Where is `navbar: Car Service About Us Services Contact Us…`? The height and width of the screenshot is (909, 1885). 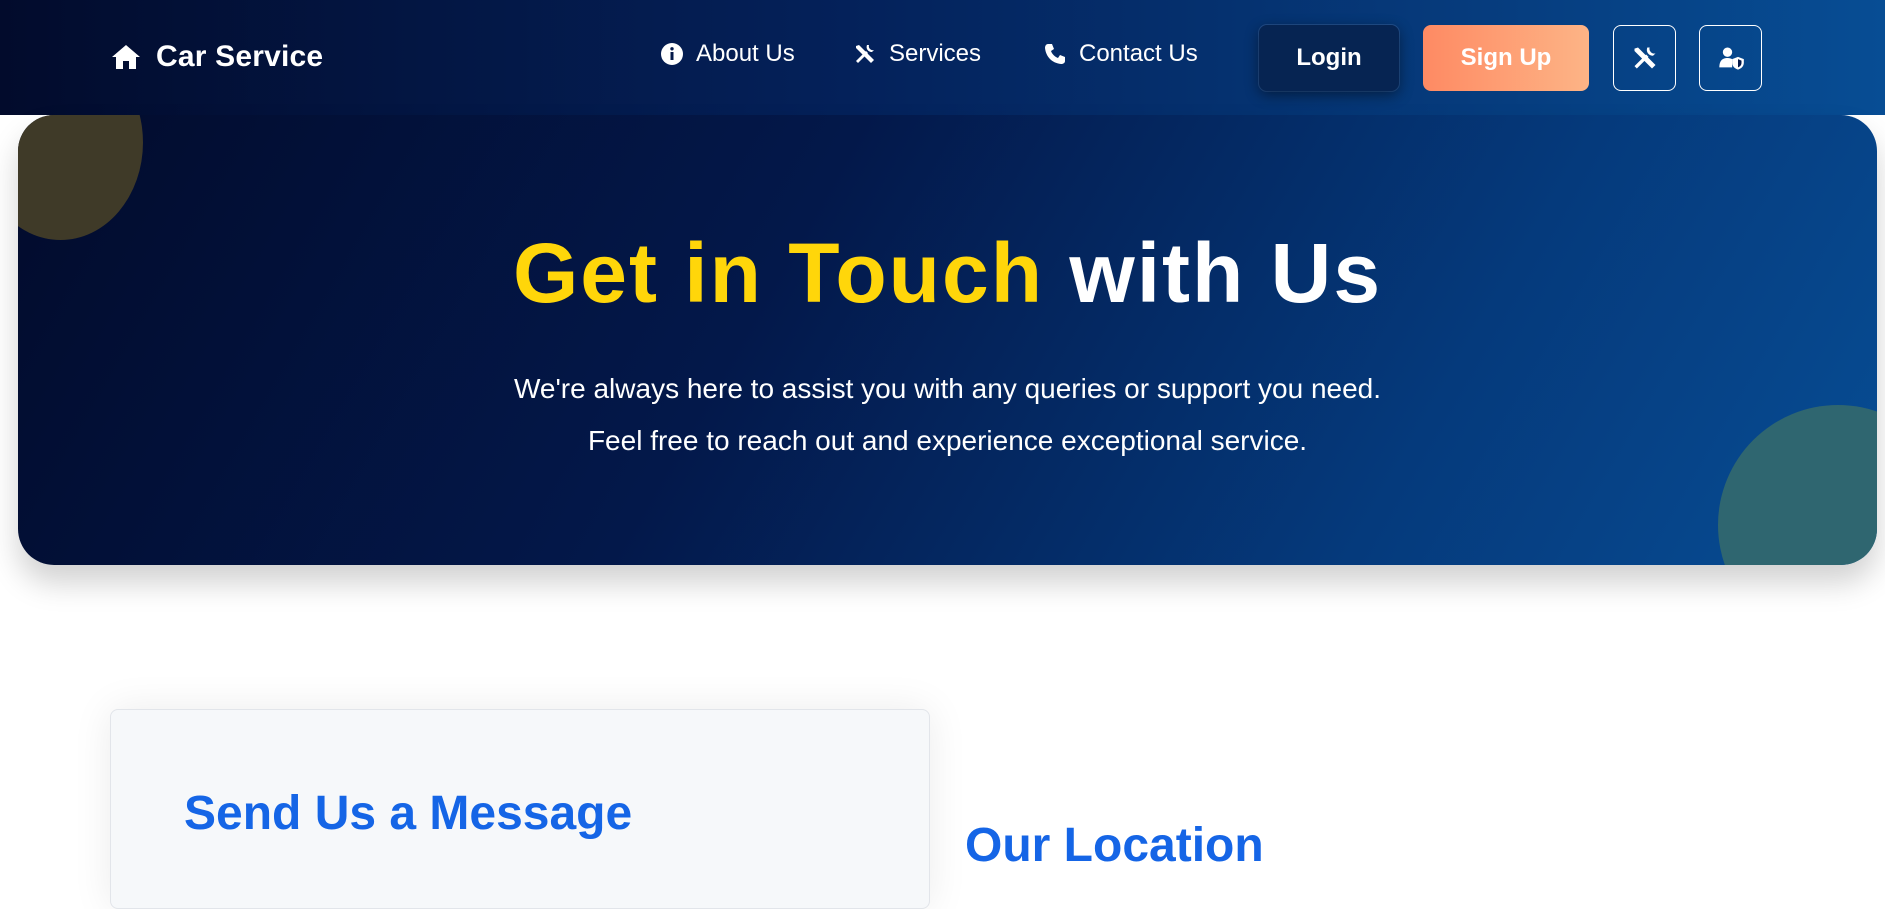 navbar: Car Service About Us Services Contact Us… is located at coordinates (942, 57).